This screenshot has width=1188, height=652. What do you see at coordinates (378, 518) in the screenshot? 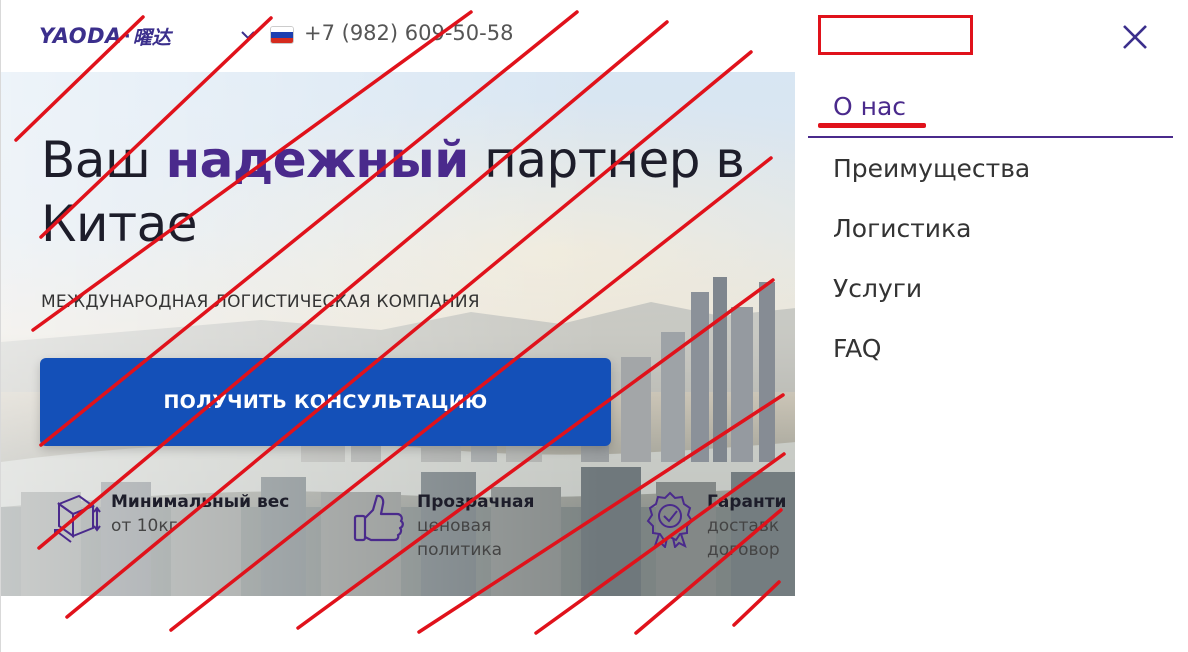
I see `thumbs-up-icon` at bounding box center [378, 518].